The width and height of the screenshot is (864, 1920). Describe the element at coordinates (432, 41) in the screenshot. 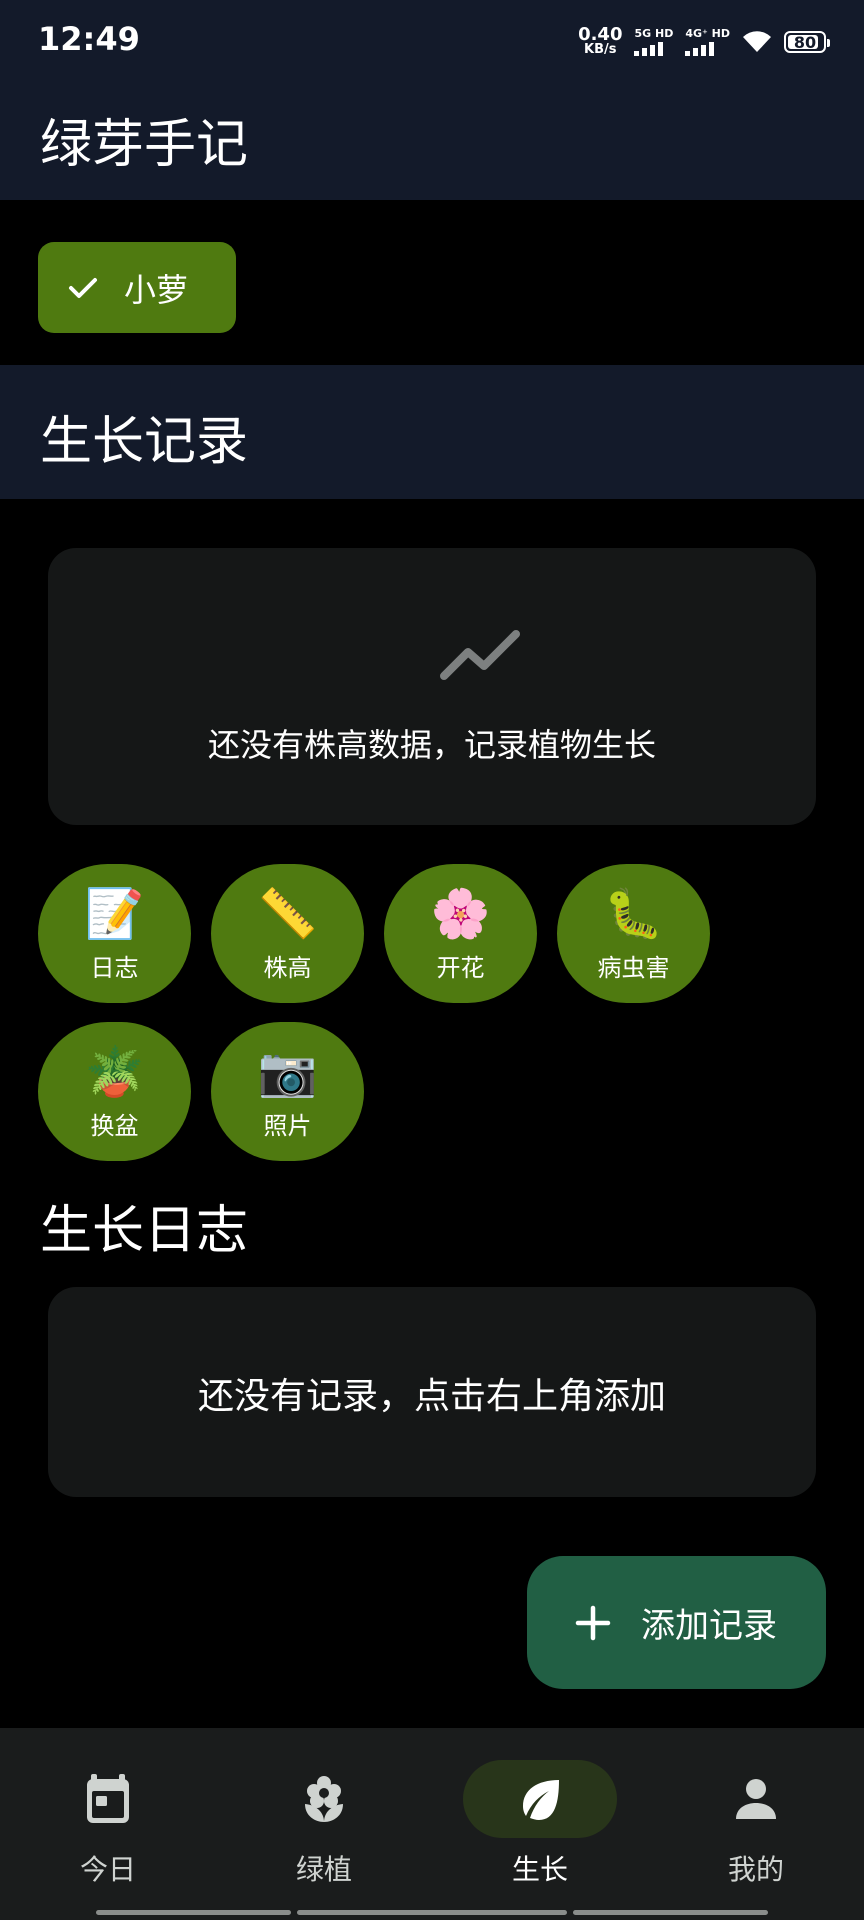

I see `status-bar: 12:49 0.40 KB/s 5G HD 4G⁺ HD 80` at that location.